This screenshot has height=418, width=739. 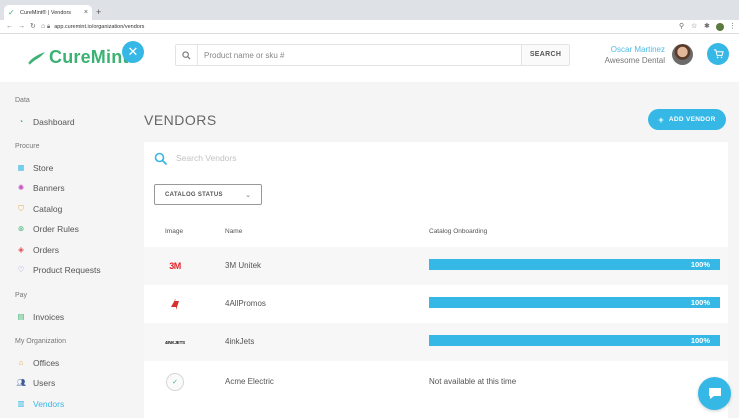 I want to click on sidebar-item-store: ▦ Store, so click(x=34, y=168).